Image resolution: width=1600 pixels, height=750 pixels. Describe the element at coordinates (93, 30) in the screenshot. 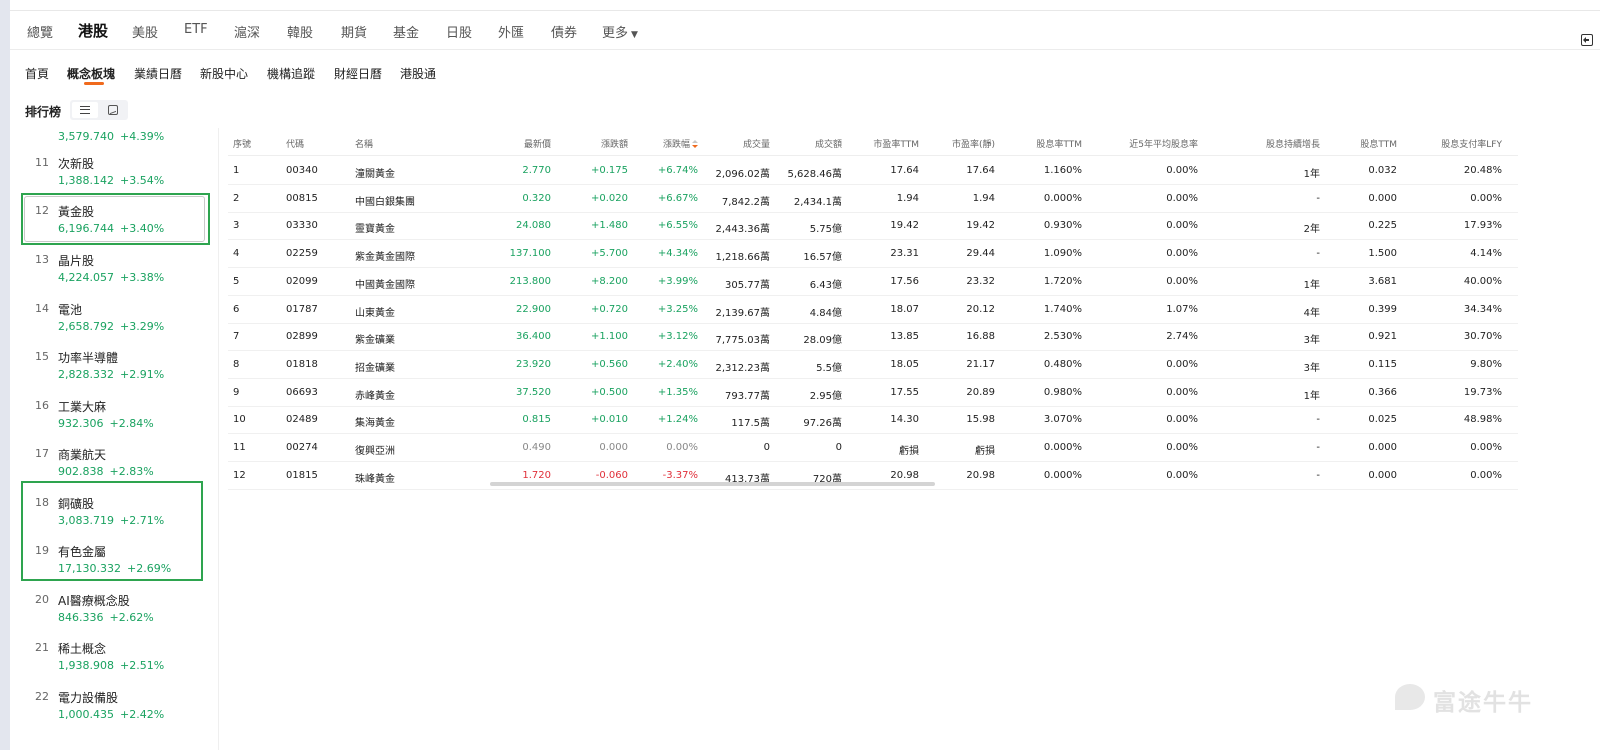

I see `tab-hk-stocks: 港股` at that location.